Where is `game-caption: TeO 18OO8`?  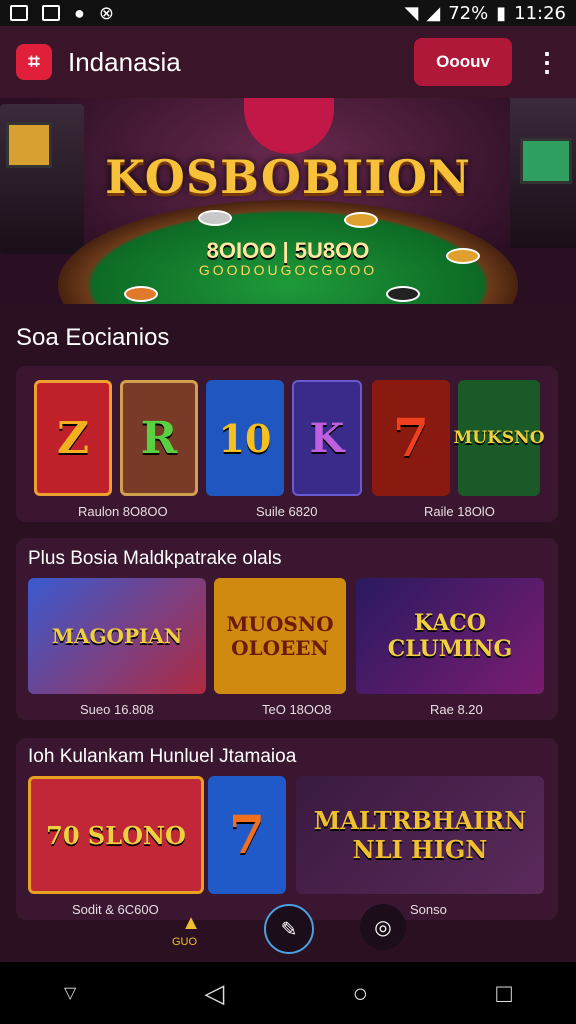
game-caption: TeO 18OO8 is located at coordinates (297, 709).